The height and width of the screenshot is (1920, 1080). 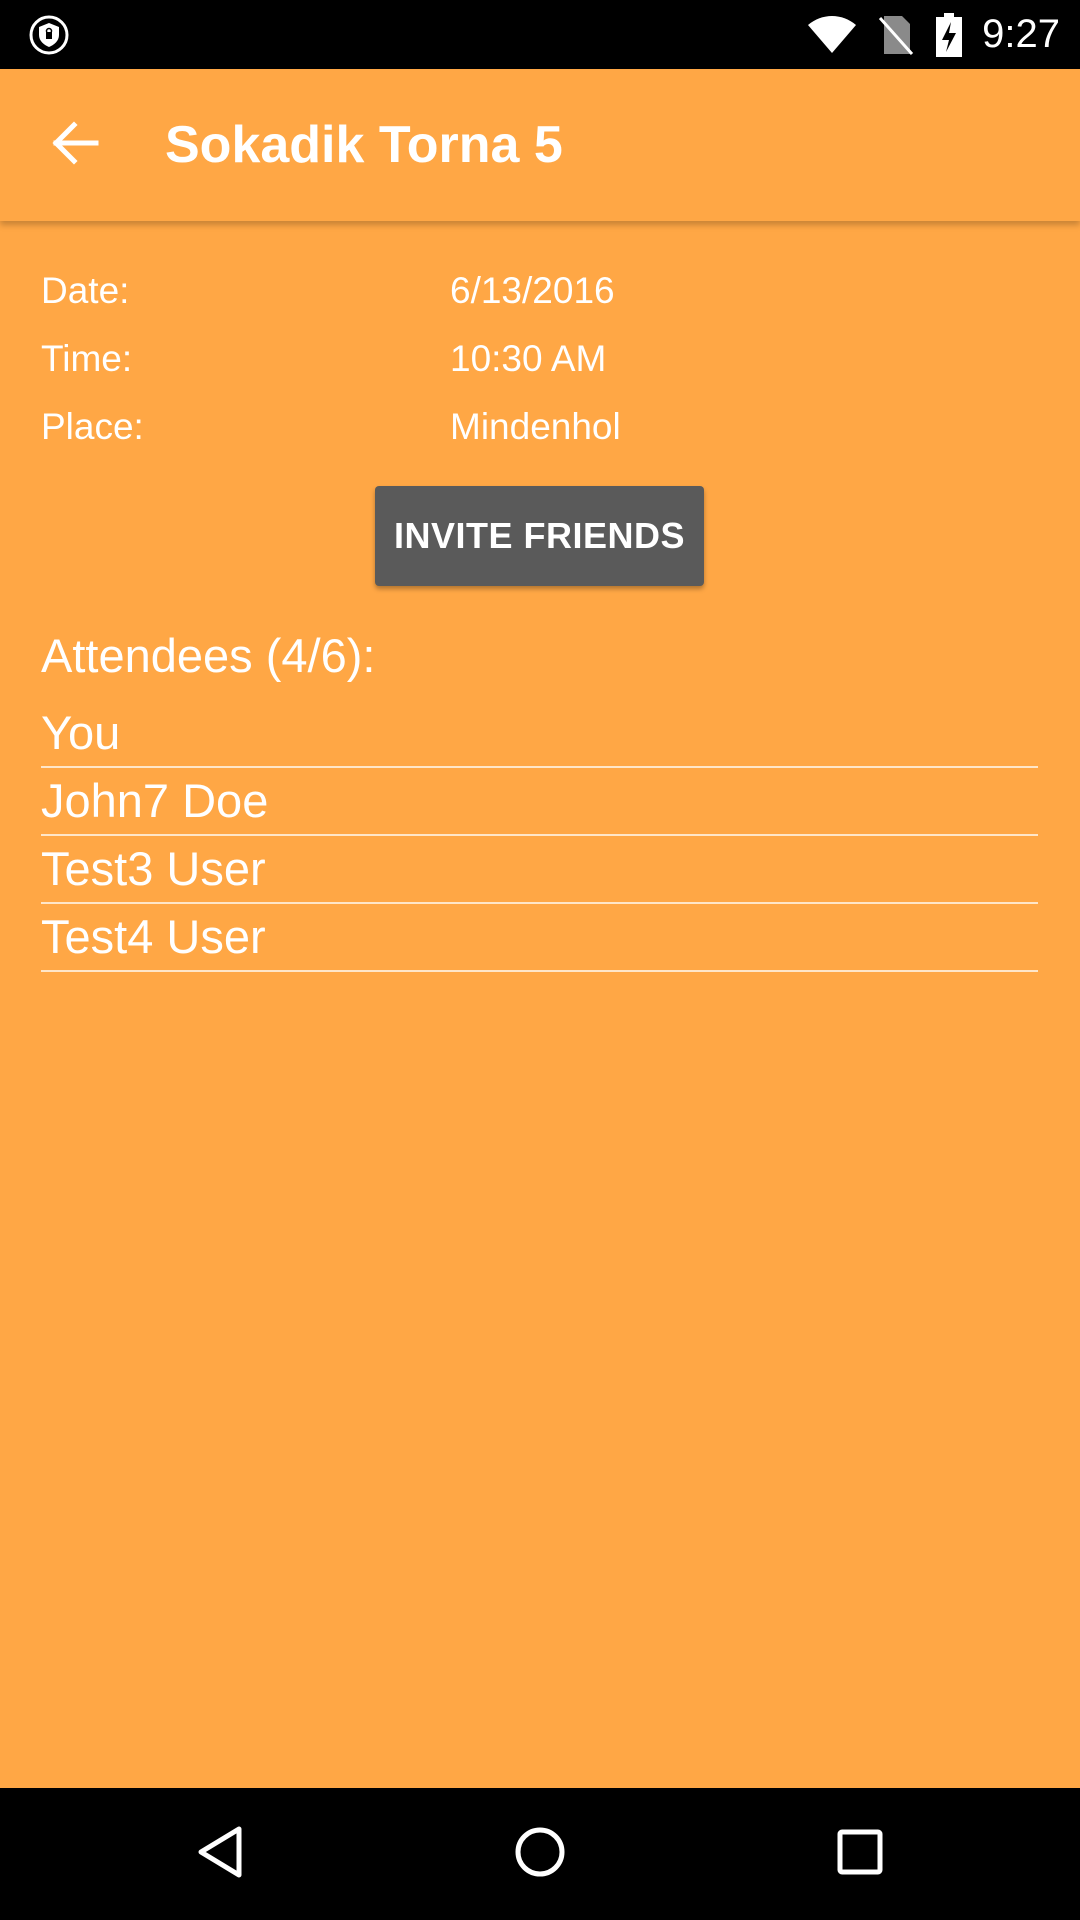 I want to click on navigation-bar, so click(x=540, y=1854).